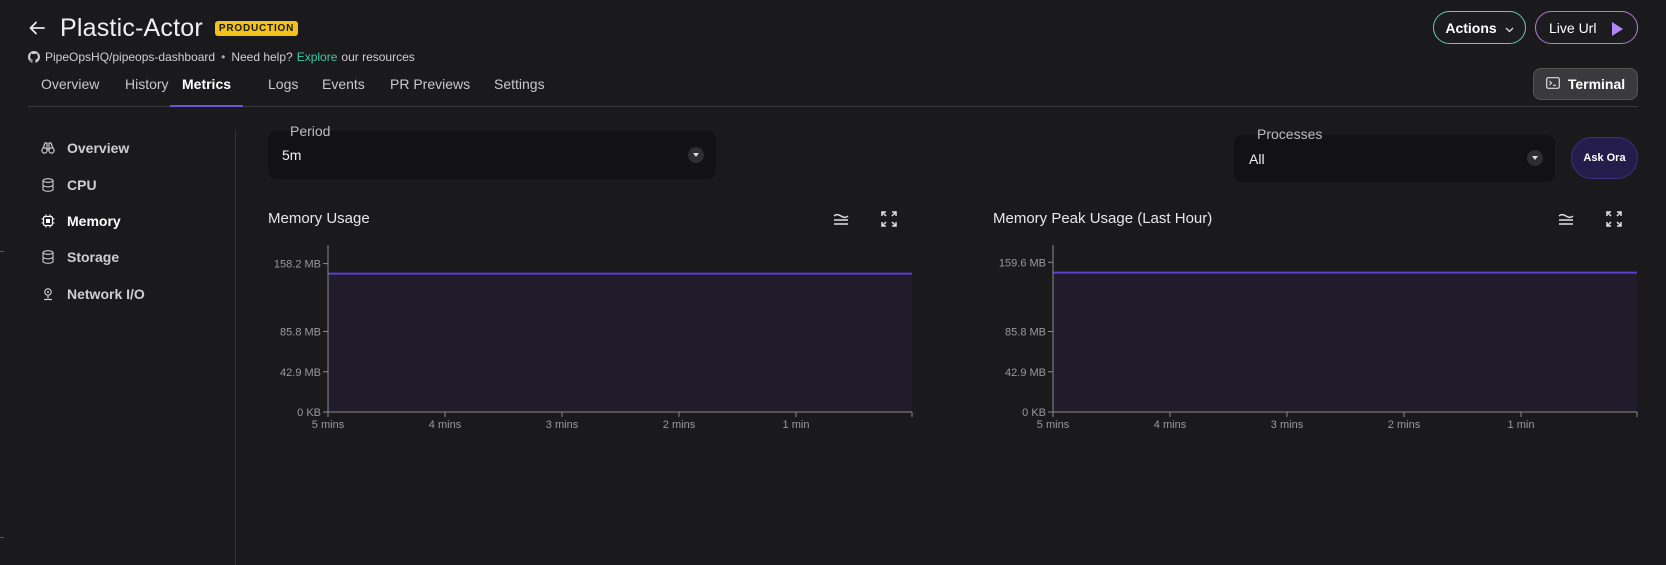 This screenshot has height=565, width=1666. Describe the element at coordinates (1257, 159) in the screenshot. I see `processes-value: All` at that location.